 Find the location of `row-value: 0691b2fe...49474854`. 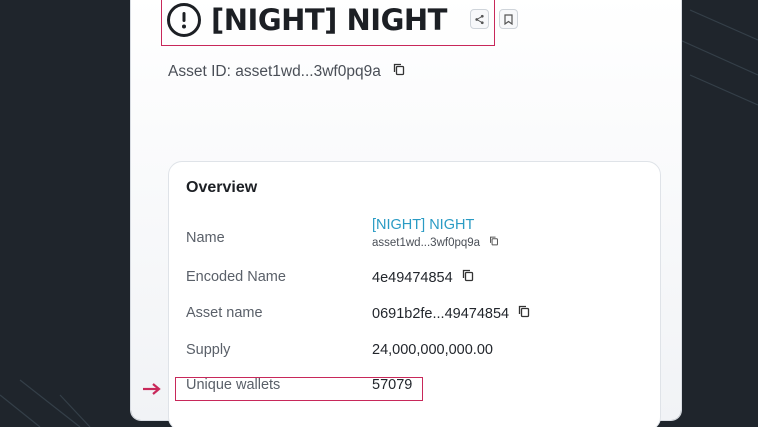

row-value: 0691b2fe...49474854 is located at coordinates (451, 313).